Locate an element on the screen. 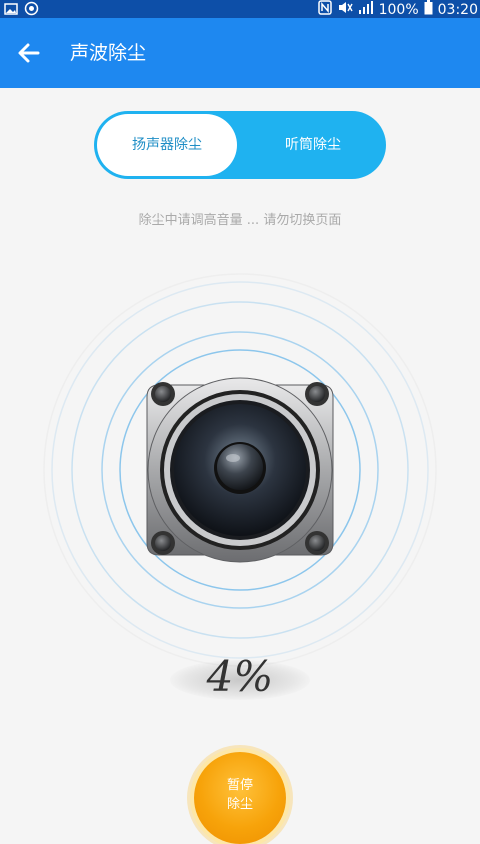  back-button is located at coordinates (32, 53).